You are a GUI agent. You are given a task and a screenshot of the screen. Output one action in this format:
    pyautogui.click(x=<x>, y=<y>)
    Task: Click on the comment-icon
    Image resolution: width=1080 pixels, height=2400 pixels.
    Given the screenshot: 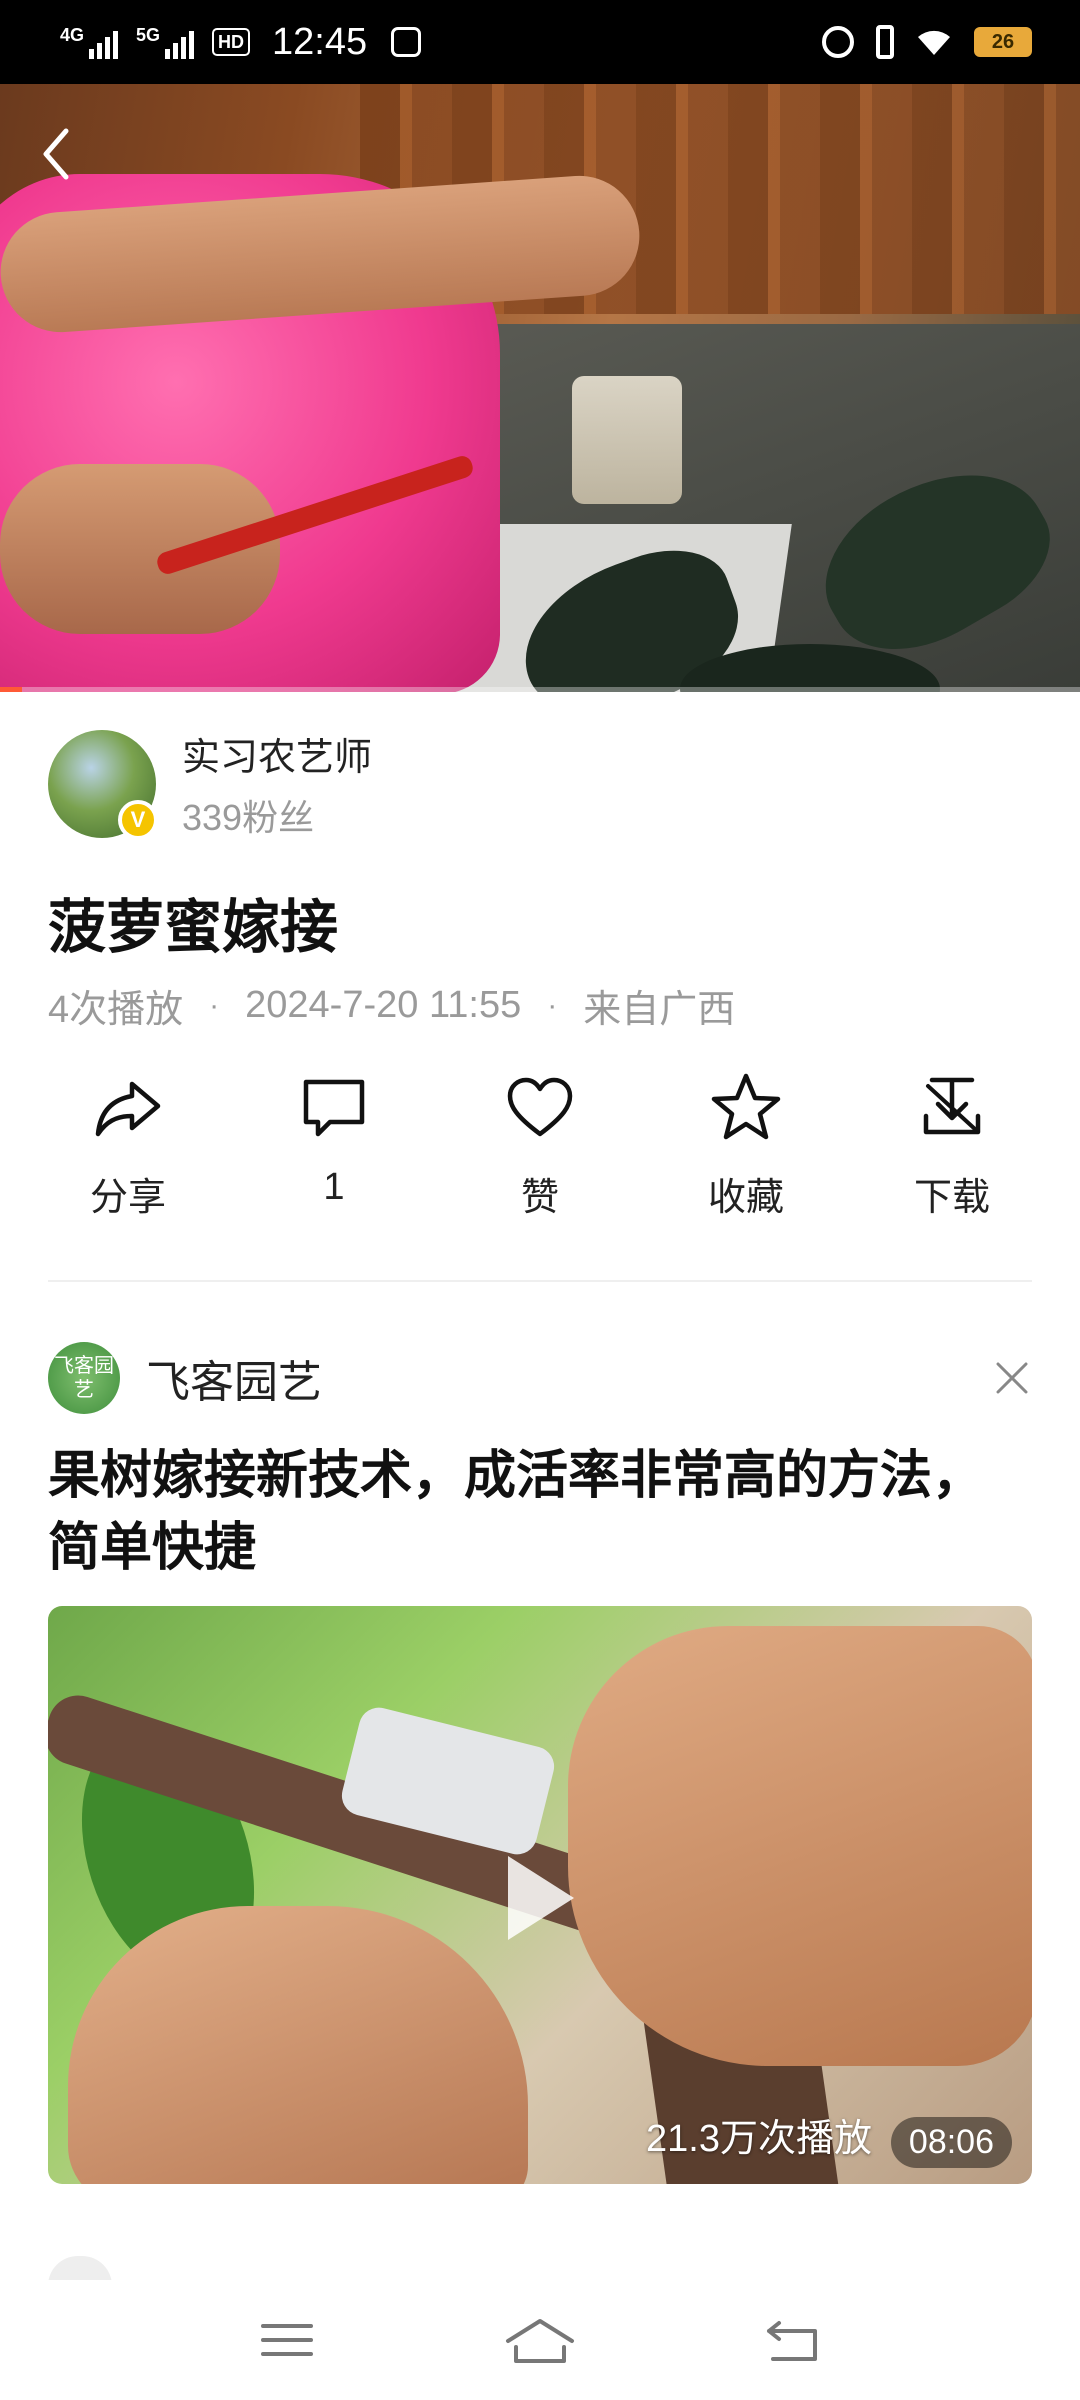 What is the action you would take?
    pyautogui.click(x=334, y=1108)
    